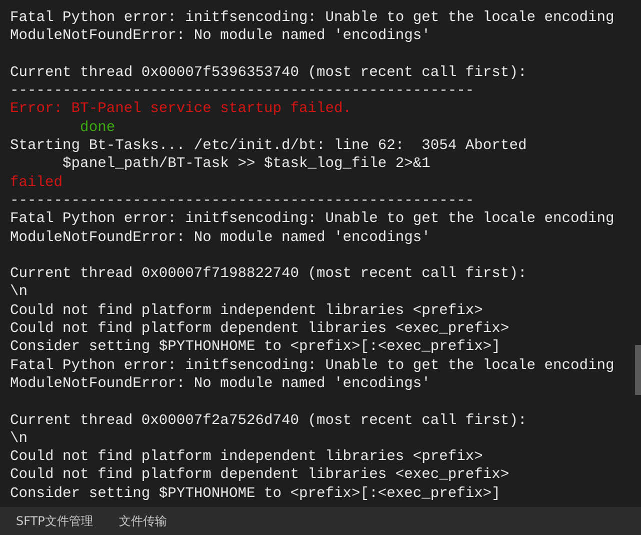 Image resolution: width=641 pixels, height=535 pixels. I want to click on terminal-line: Current thread 0x00007f7198822740 (most recent call first):, so click(269, 274).